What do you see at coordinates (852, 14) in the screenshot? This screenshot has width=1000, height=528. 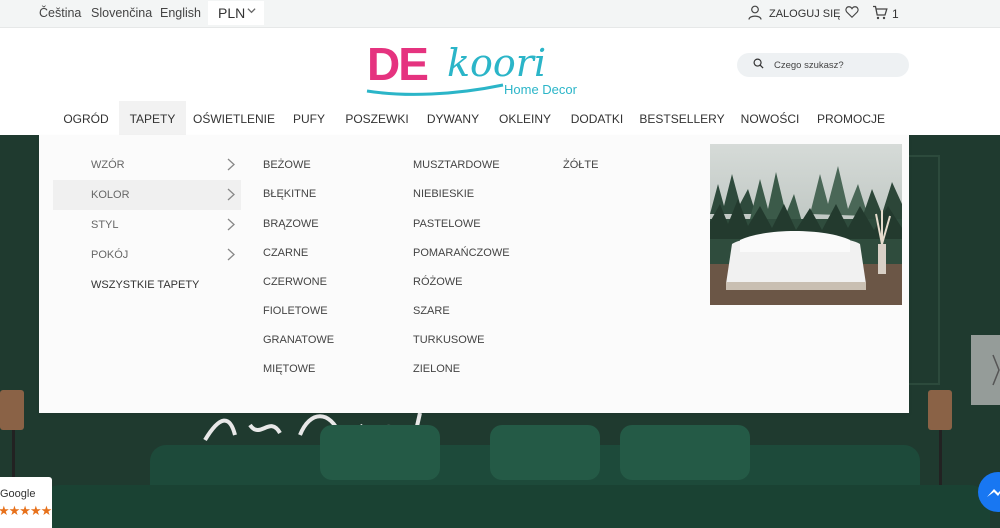 I see `heart-icon` at bounding box center [852, 14].